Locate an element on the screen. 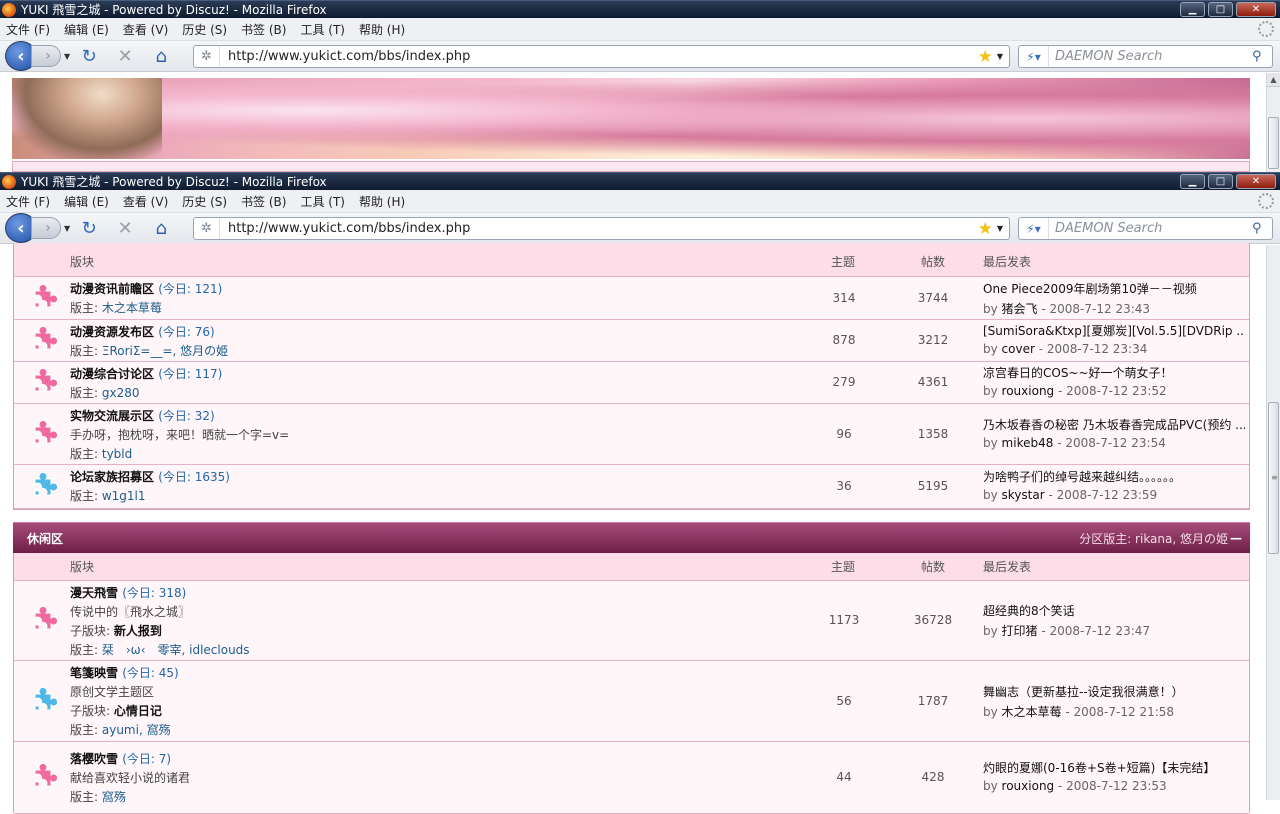 The image size is (1280, 814). forum-name-text: 笔箋映雪 is located at coordinates (94, 673).